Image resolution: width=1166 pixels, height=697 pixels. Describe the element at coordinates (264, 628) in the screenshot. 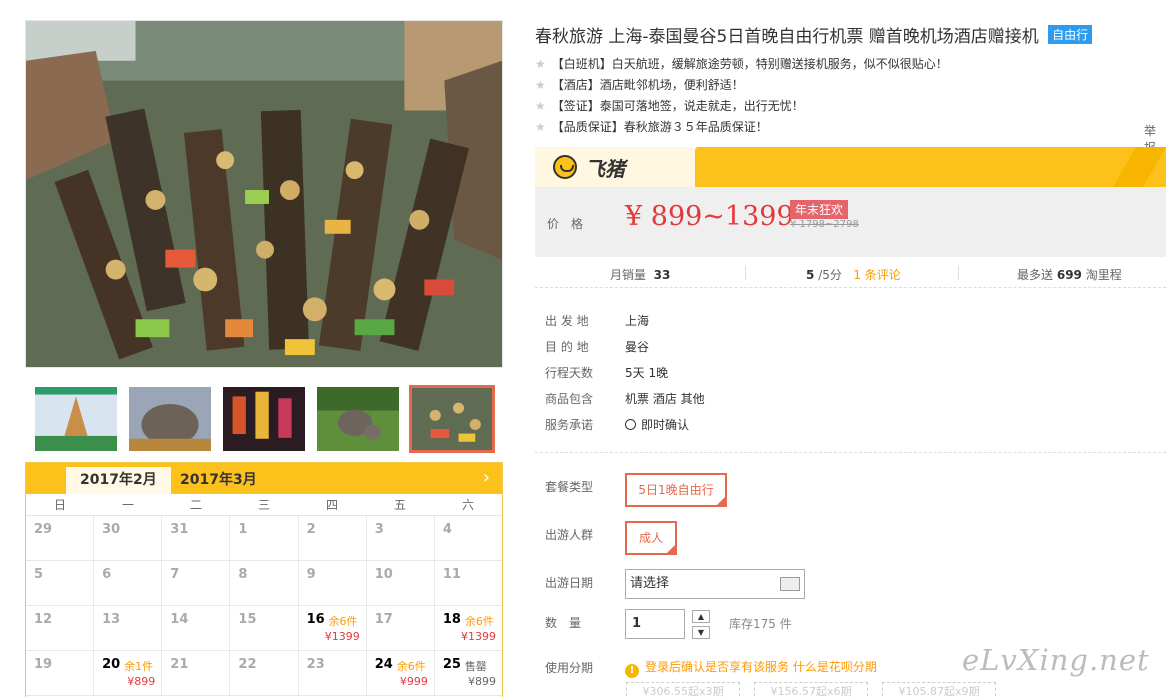

I see `calendar-day: 15` at that location.